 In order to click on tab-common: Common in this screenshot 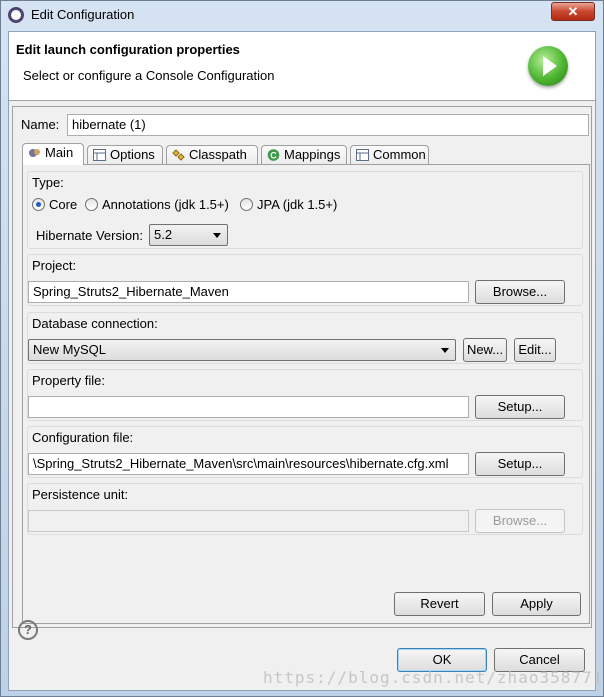, I will do `click(389, 154)`.